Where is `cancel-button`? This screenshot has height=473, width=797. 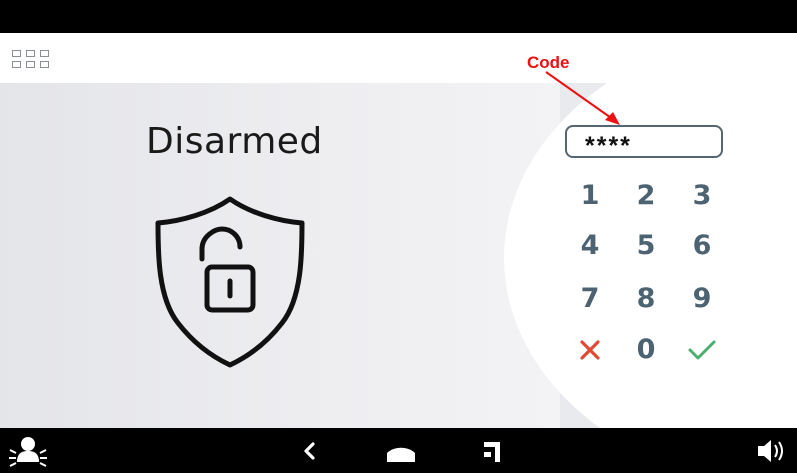
cancel-button is located at coordinates (590, 350).